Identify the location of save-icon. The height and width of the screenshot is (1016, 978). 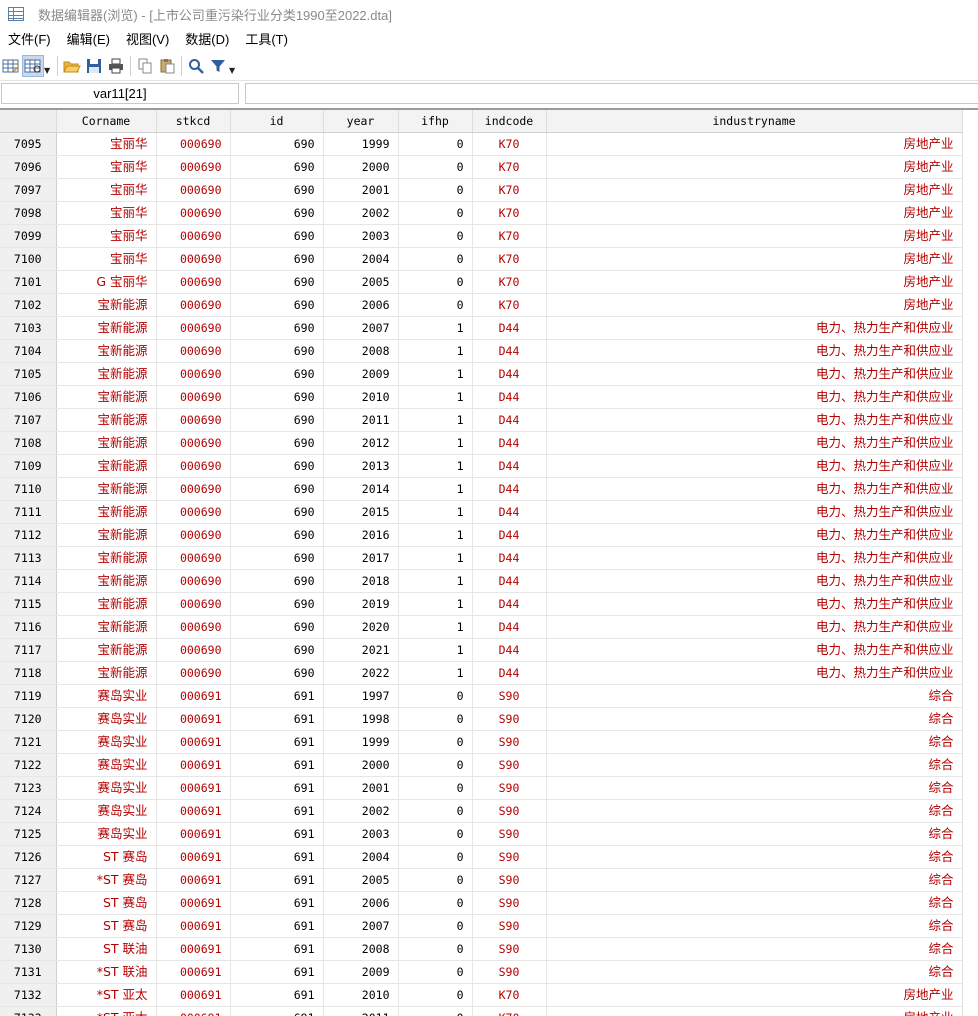
(94, 66).